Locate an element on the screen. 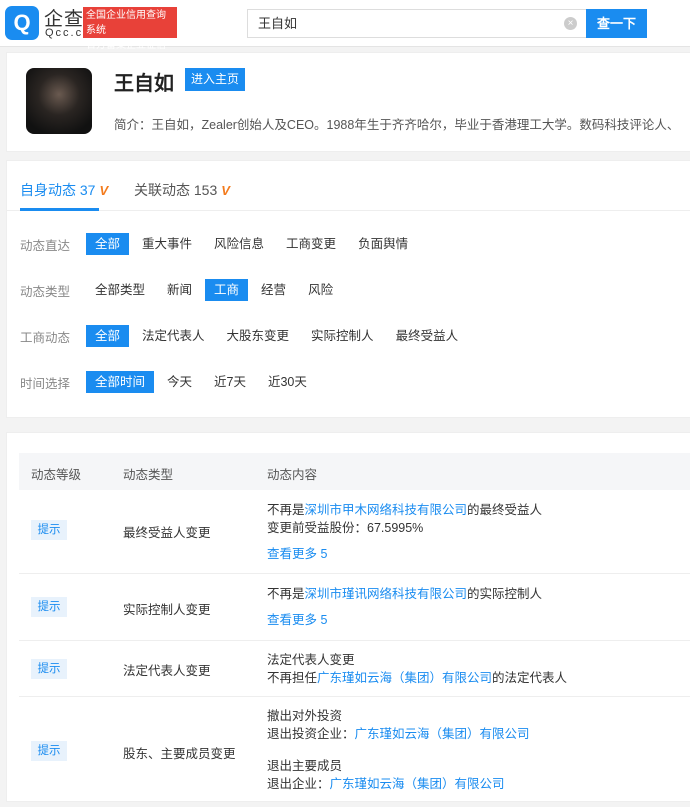 The image size is (690, 807). active-tab-indicator is located at coordinates (59, 209).